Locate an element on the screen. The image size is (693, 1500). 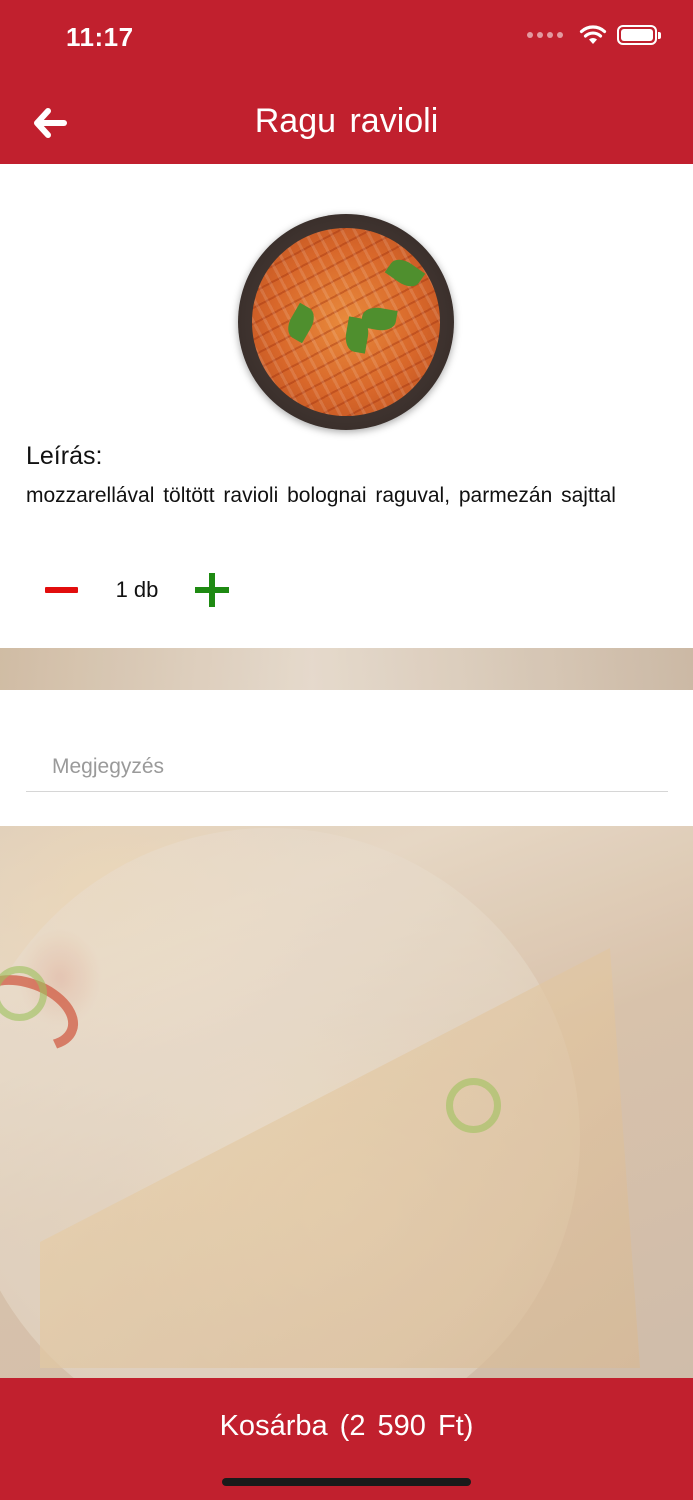
status-icons is located at coordinates (594, 35).